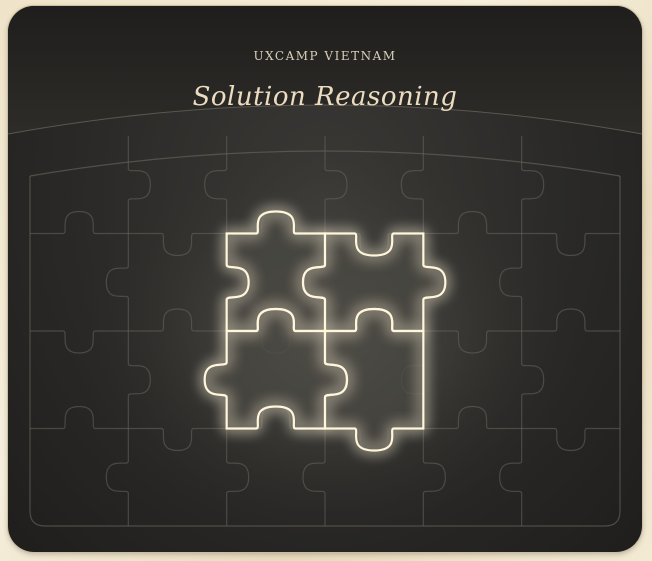  Describe the element at coordinates (325, 97) in the screenshot. I see `slide-title: Solution Reasoning` at that location.